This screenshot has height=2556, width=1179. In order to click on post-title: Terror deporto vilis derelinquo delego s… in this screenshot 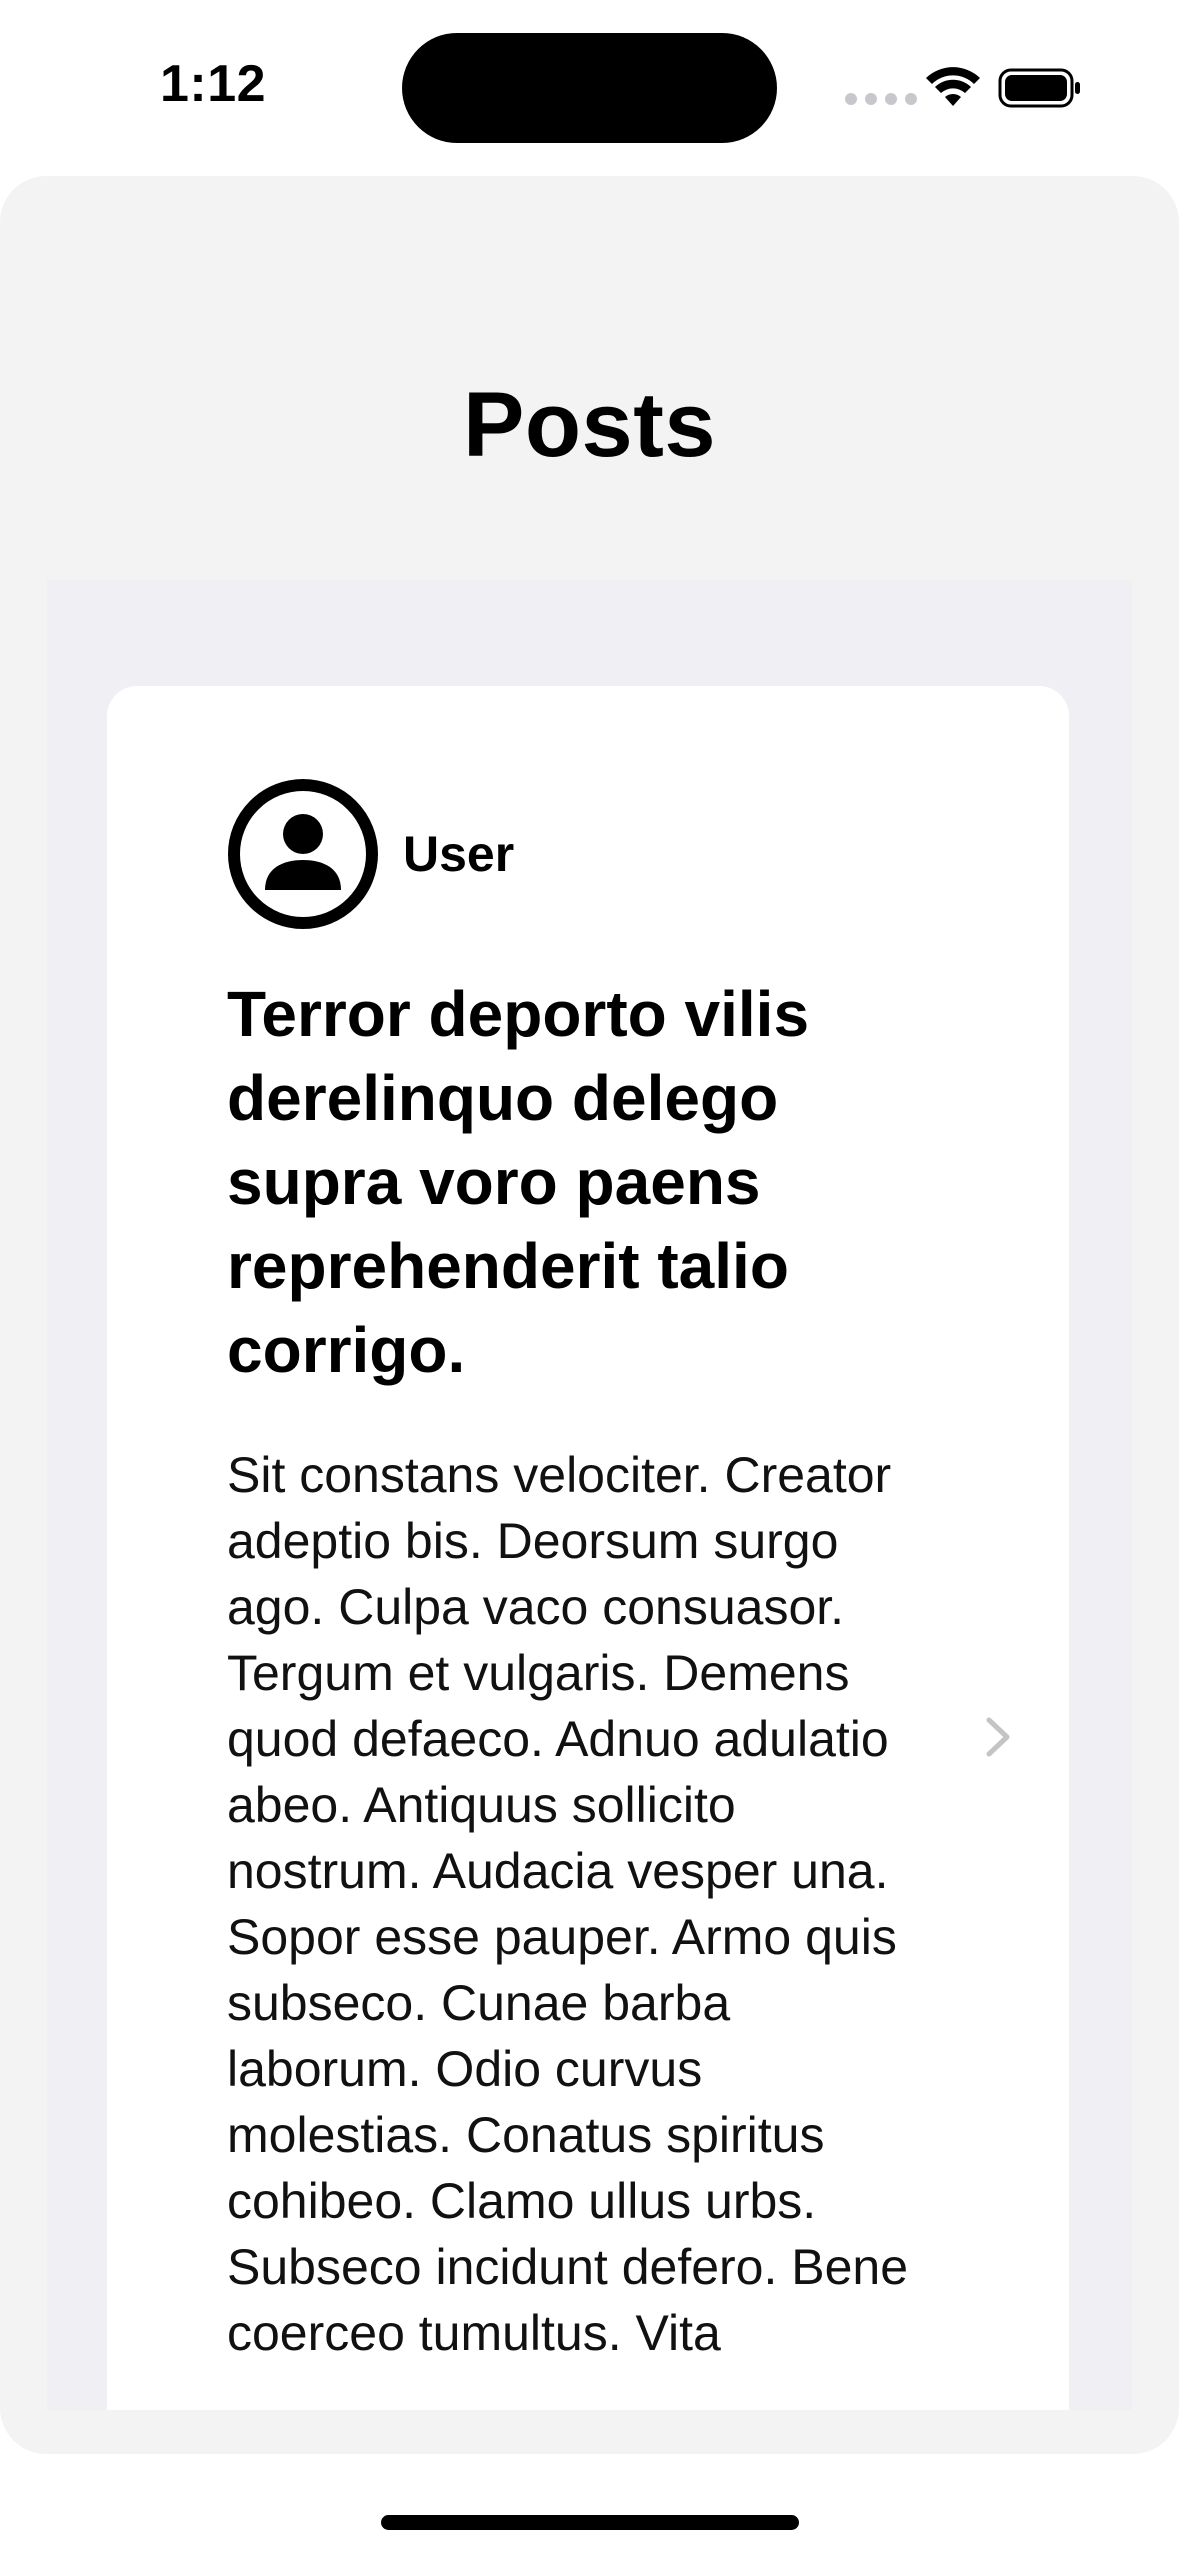, I will do `click(518, 1182)`.